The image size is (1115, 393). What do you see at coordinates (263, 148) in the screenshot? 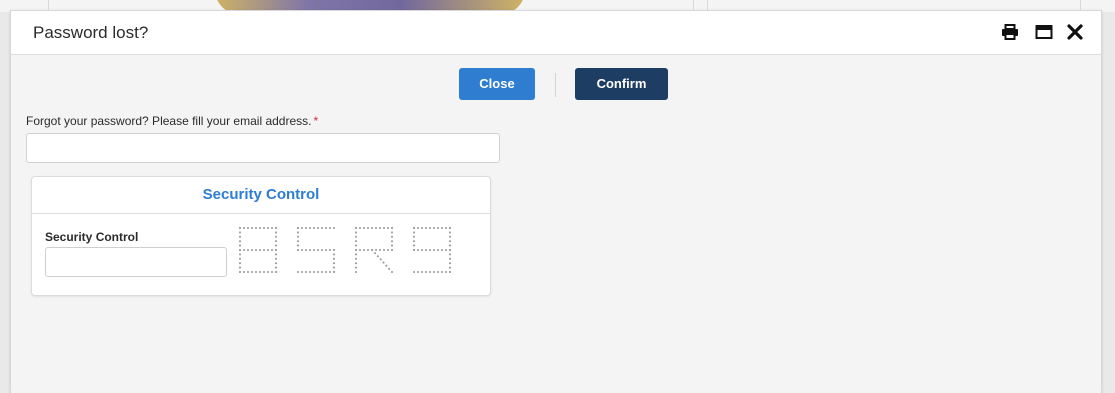
I see `email-field` at bounding box center [263, 148].